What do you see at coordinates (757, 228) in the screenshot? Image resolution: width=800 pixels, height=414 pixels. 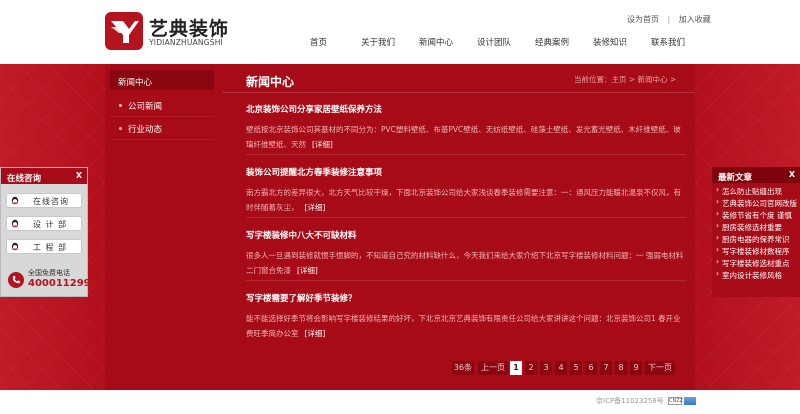 I see `latest-article-link: 厨房装修选材重要` at bounding box center [757, 228].